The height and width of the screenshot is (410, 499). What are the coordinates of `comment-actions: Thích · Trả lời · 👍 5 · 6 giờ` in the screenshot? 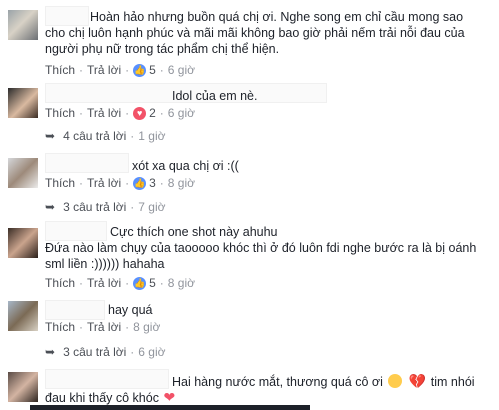 It's located at (120, 70).